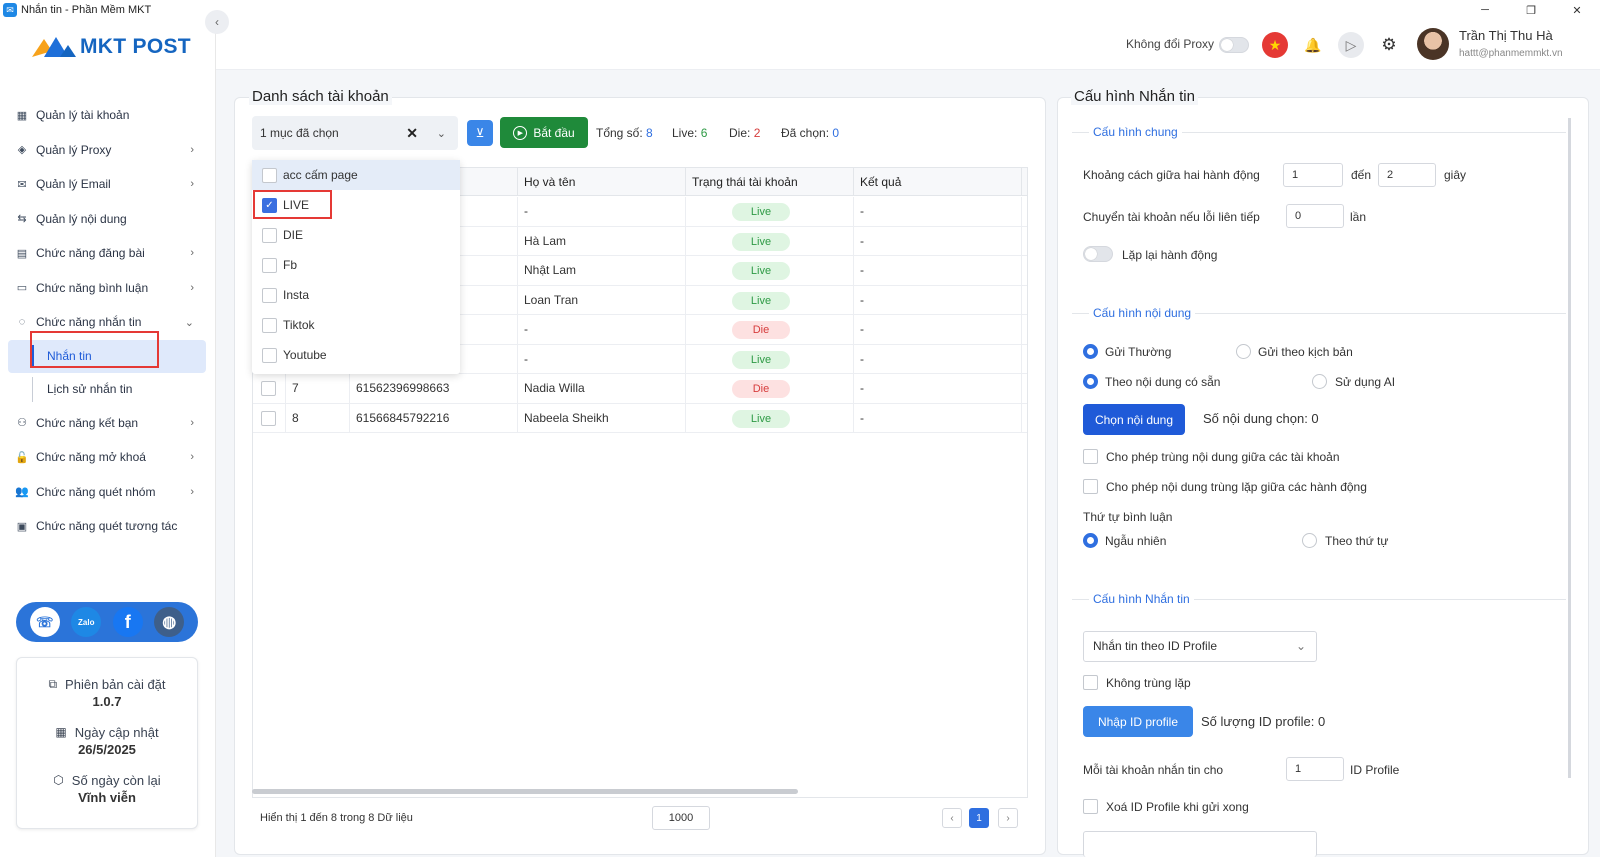 The width and height of the screenshot is (1600, 857). What do you see at coordinates (1098, 254) in the screenshot?
I see `repeat-toggle` at bounding box center [1098, 254].